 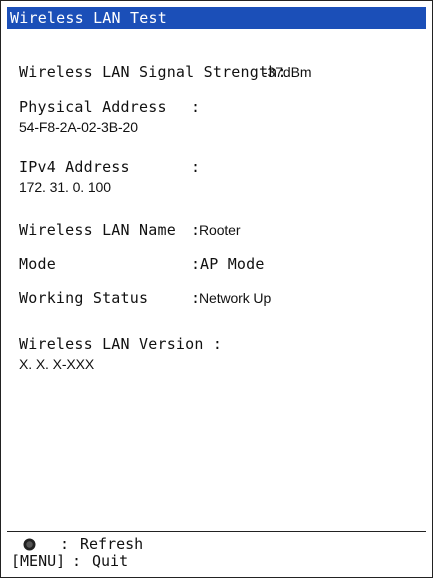 I want to click on wireless-lan-name-label: Wireless LAN Name, so click(x=97, y=230).